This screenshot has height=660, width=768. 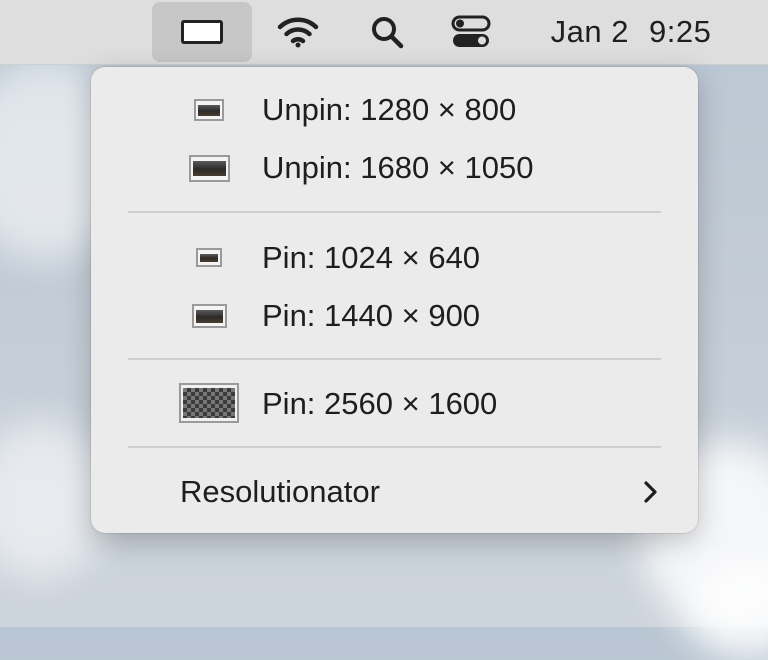 I want to click on menu-bar: Jan 2 9:25, so click(x=384, y=32).